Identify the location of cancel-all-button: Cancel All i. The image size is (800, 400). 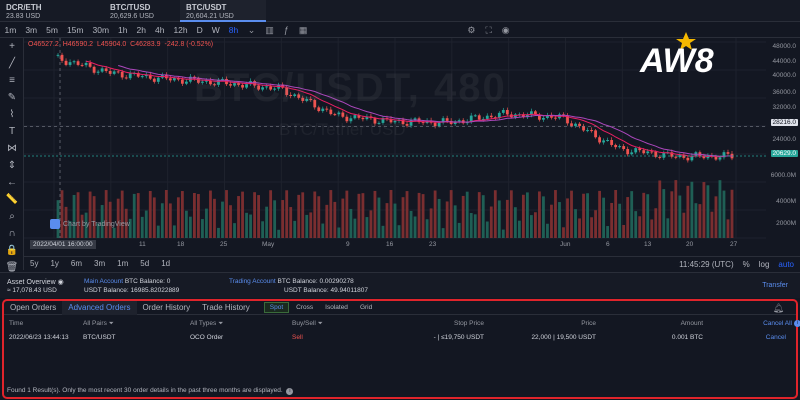
(781, 323).